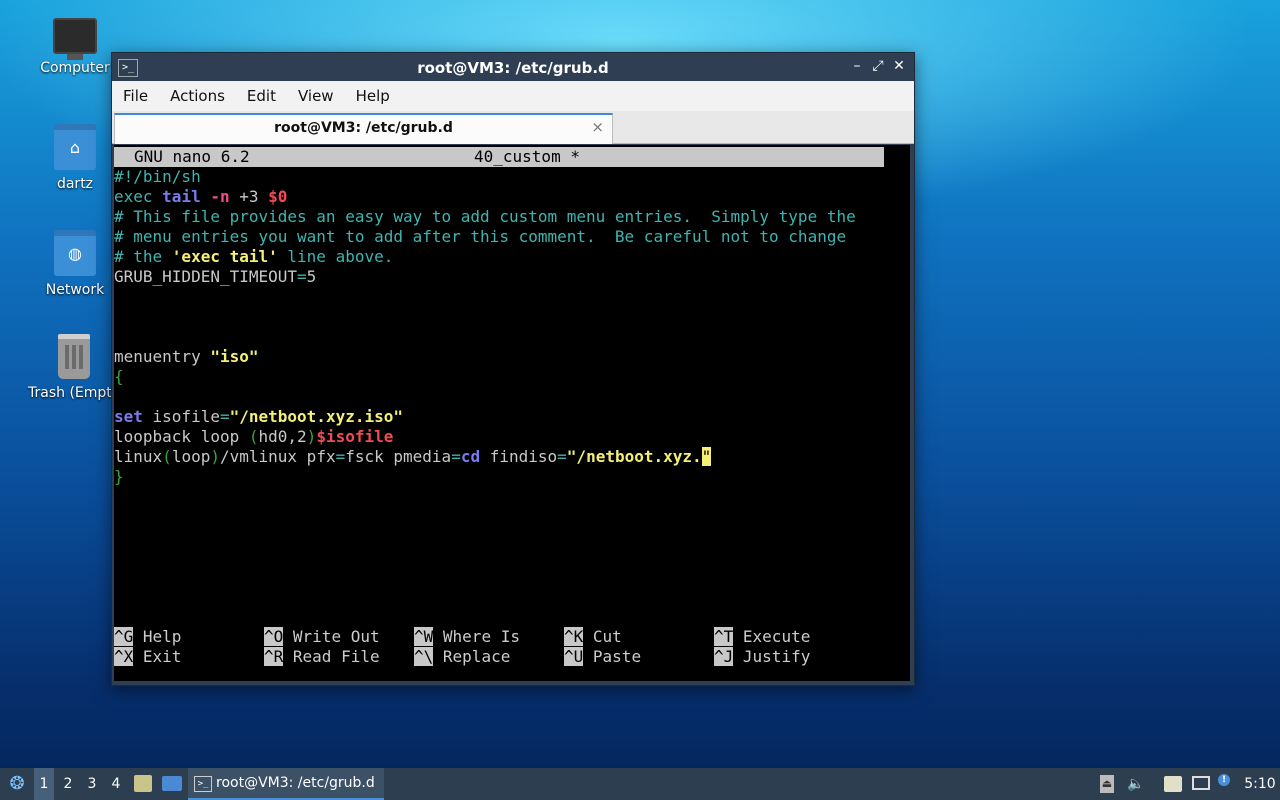 This screenshot has height=800, width=1280. I want to click on workspace-2: 2, so click(68, 784).